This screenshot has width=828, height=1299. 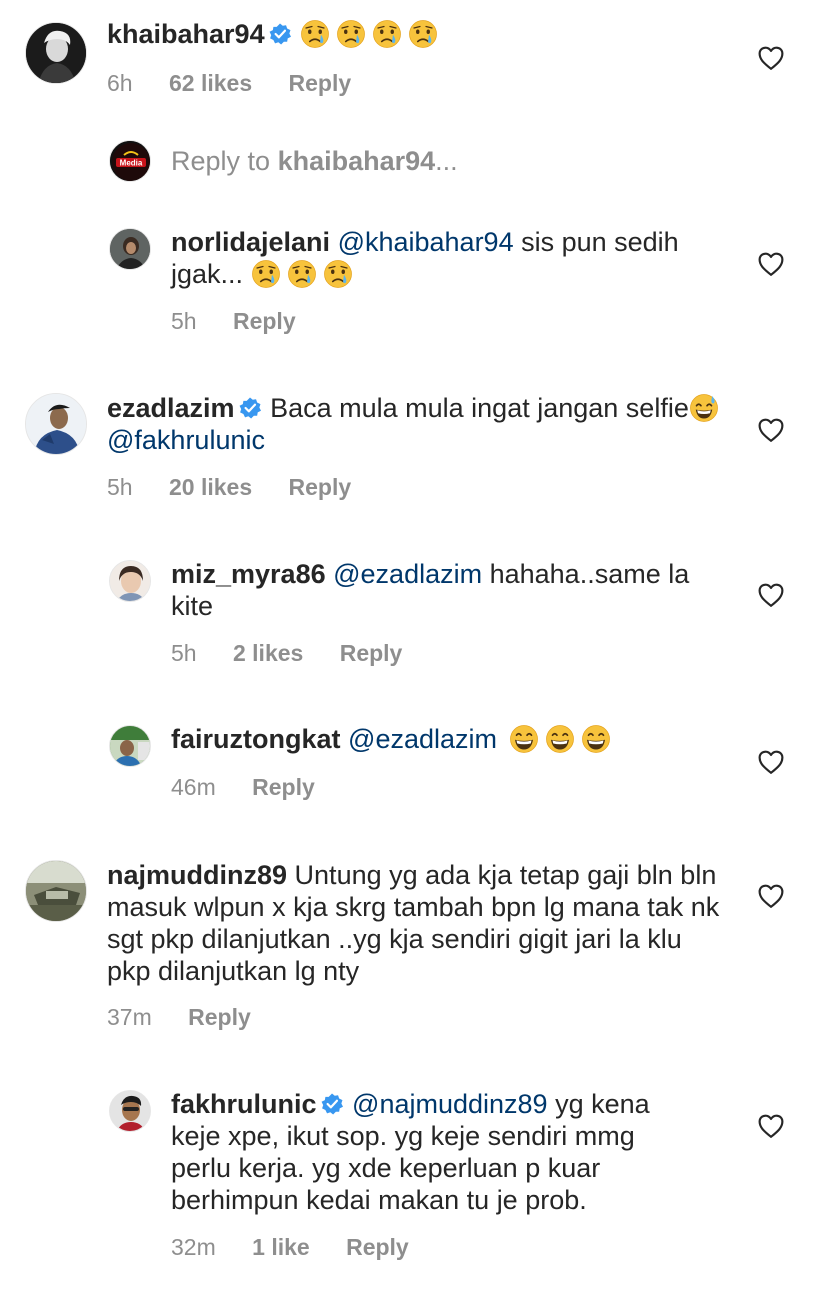 I want to click on comment-meta: 46m Reply, so click(x=258, y=787).